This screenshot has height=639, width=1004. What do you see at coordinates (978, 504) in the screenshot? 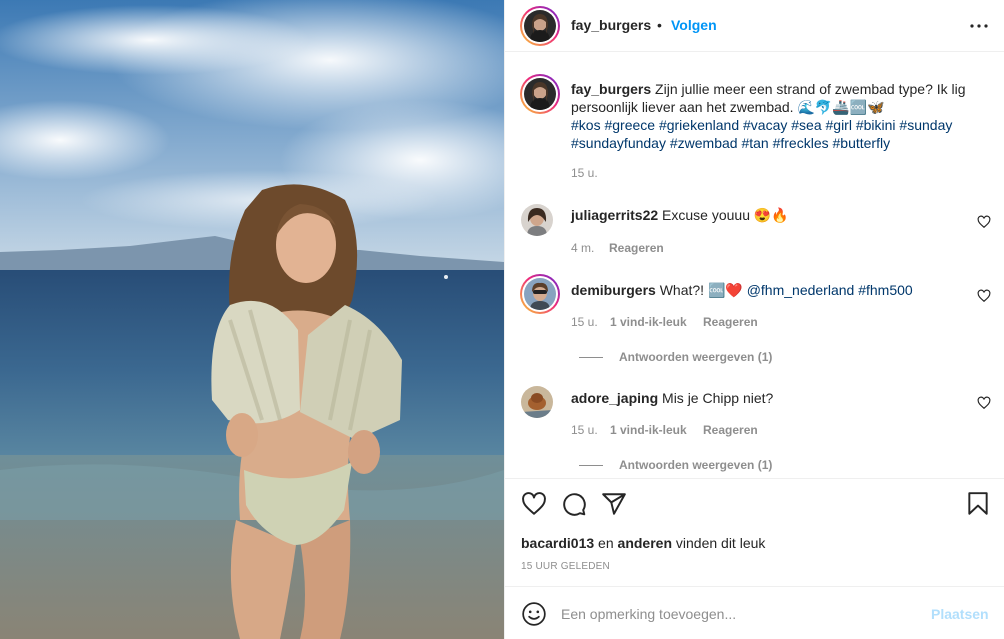
I see `save-bookmark-icon` at bounding box center [978, 504].